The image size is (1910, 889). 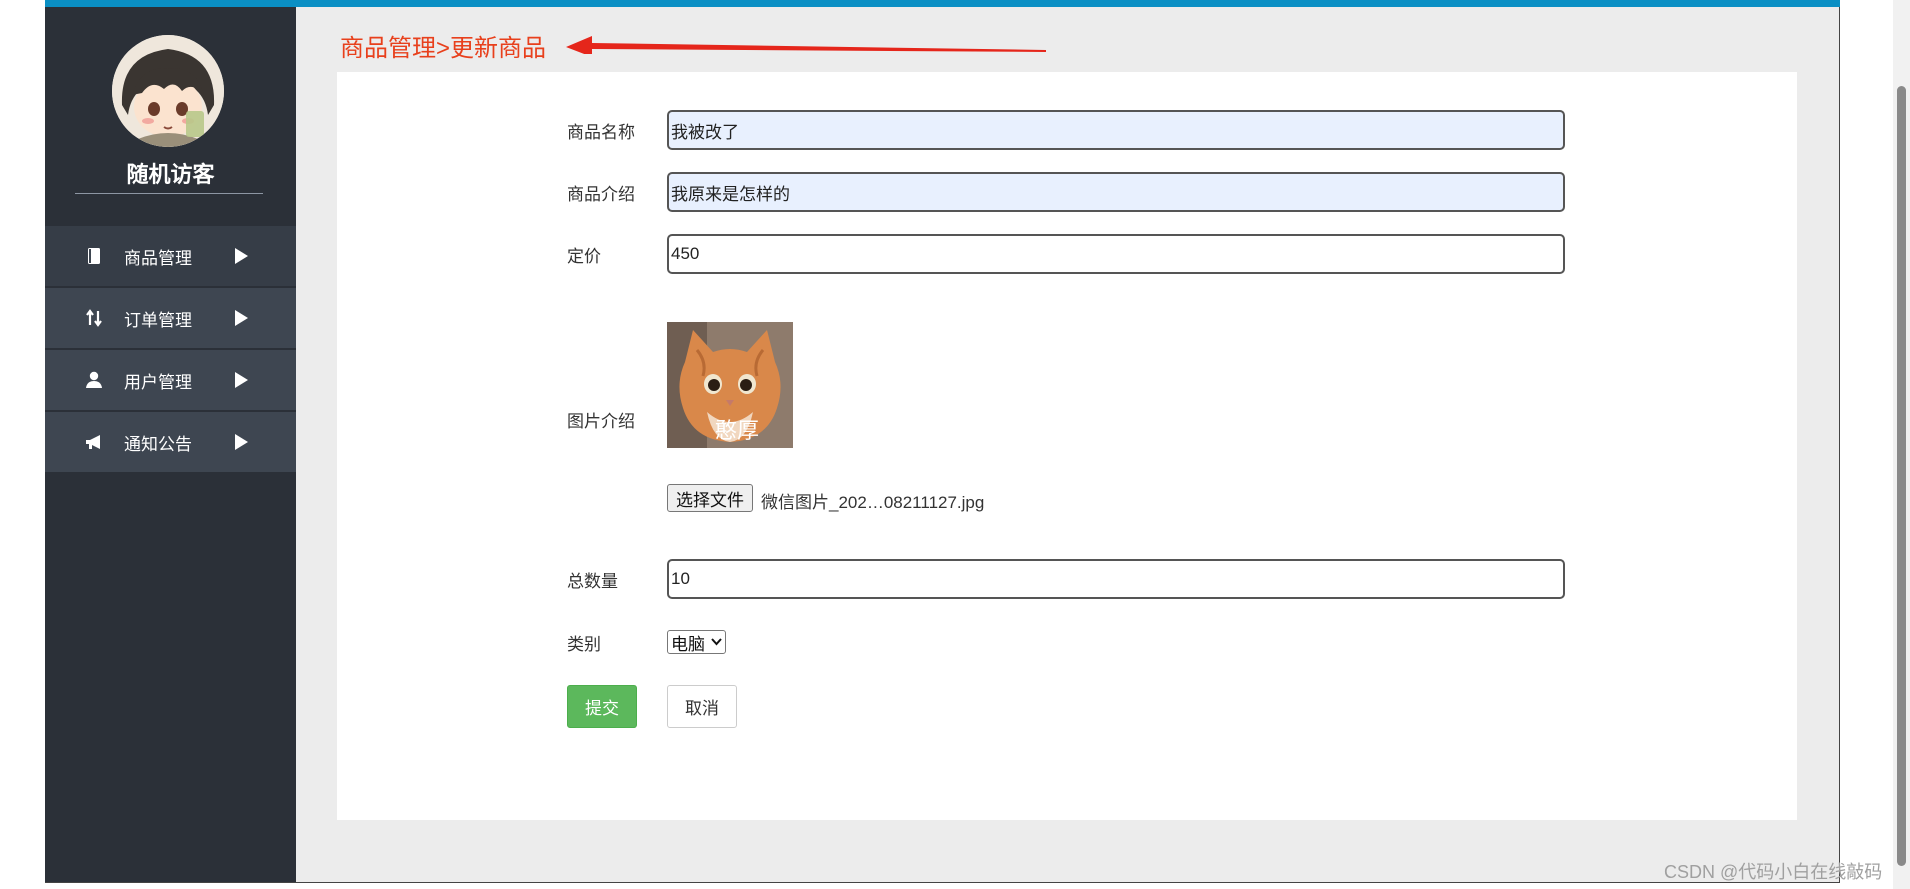 What do you see at coordinates (688, 644) in the screenshot?
I see `category-selected-value: 电脑` at bounding box center [688, 644].